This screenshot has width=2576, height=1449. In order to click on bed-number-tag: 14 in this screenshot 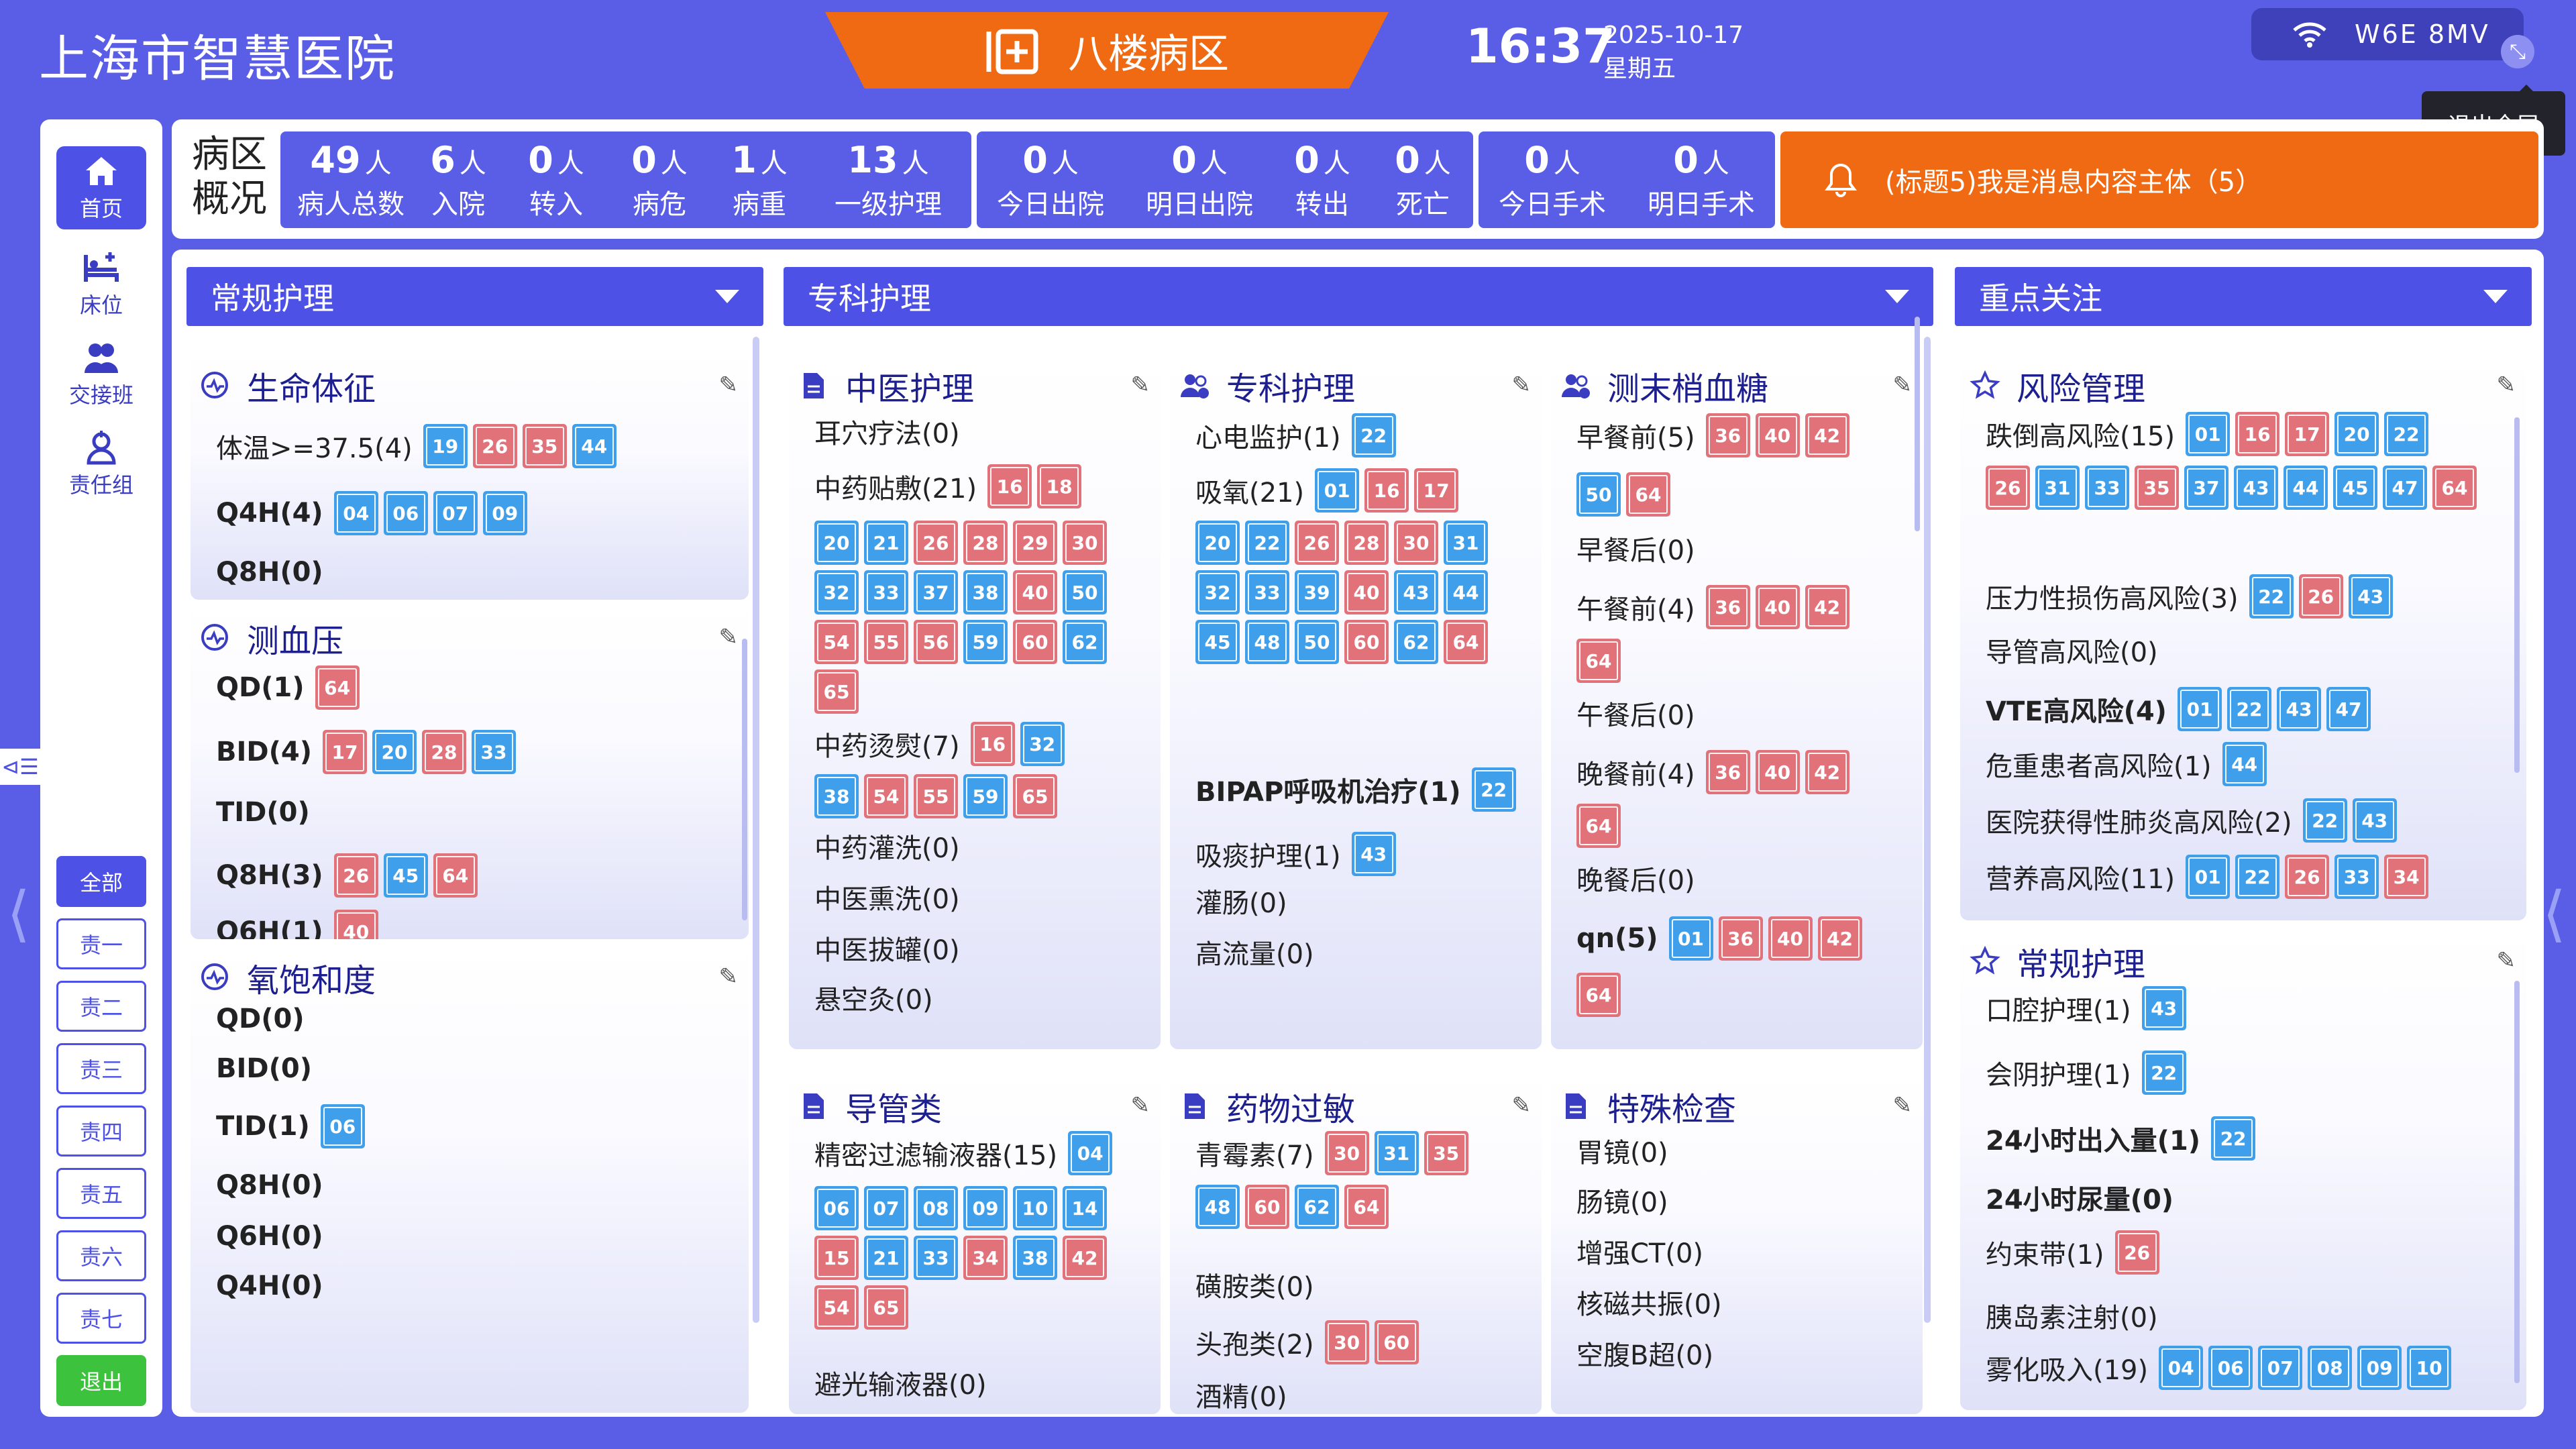, I will do `click(1085, 1208)`.